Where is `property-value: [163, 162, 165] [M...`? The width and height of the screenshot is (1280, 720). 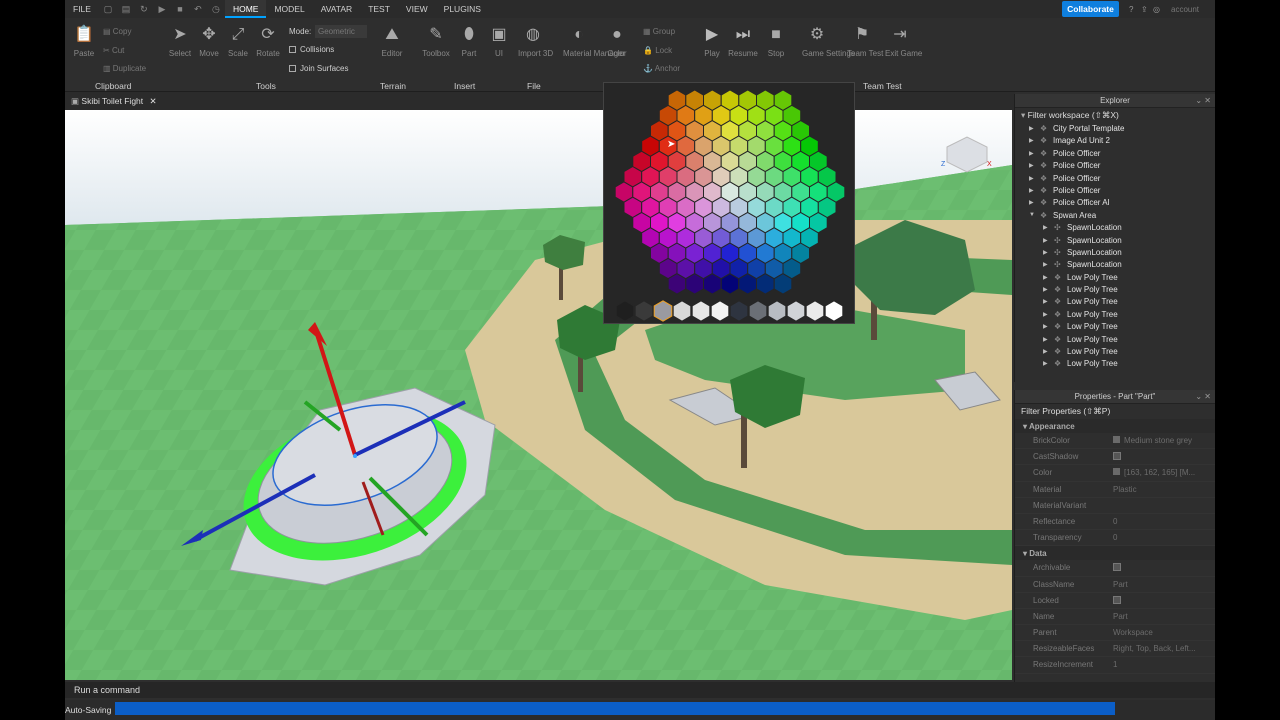
property-value: [163, 162, 165] [M... is located at coordinates (1154, 472).